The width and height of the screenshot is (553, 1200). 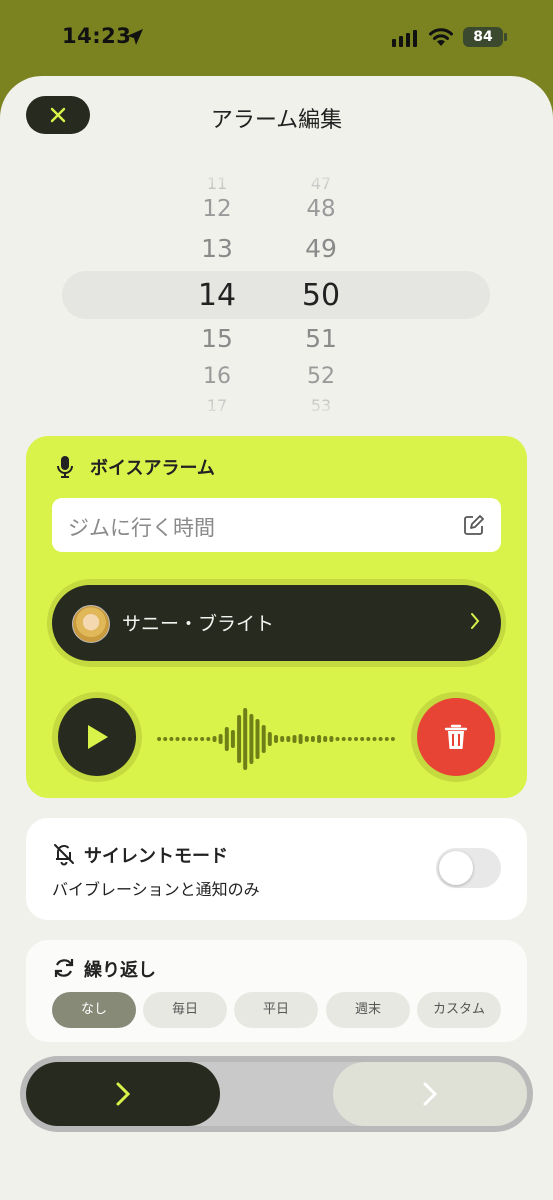 What do you see at coordinates (321, 295) in the screenshot?
I see `picker-selected-minute: 50` at bounding box center [321, 295].